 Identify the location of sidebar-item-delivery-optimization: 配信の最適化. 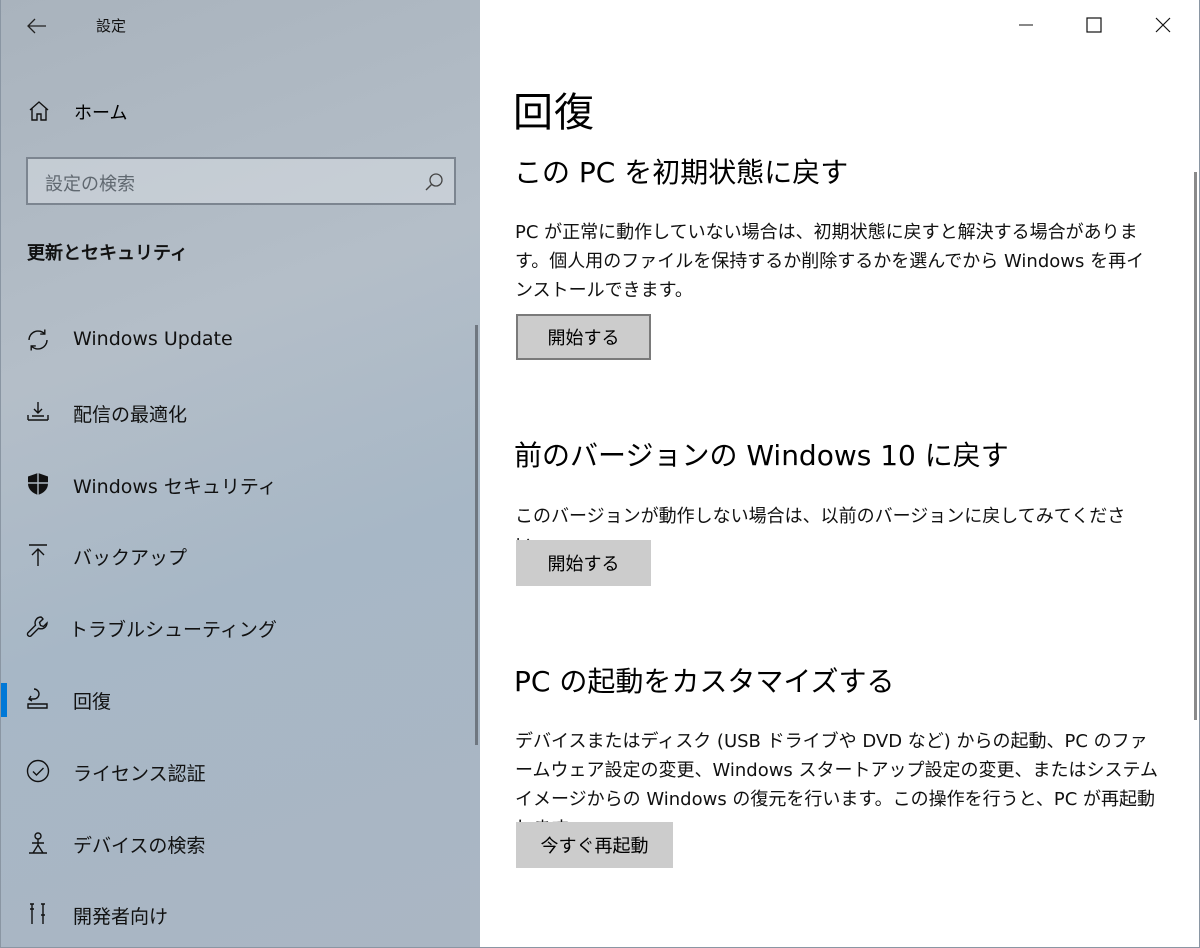
(236, 411).